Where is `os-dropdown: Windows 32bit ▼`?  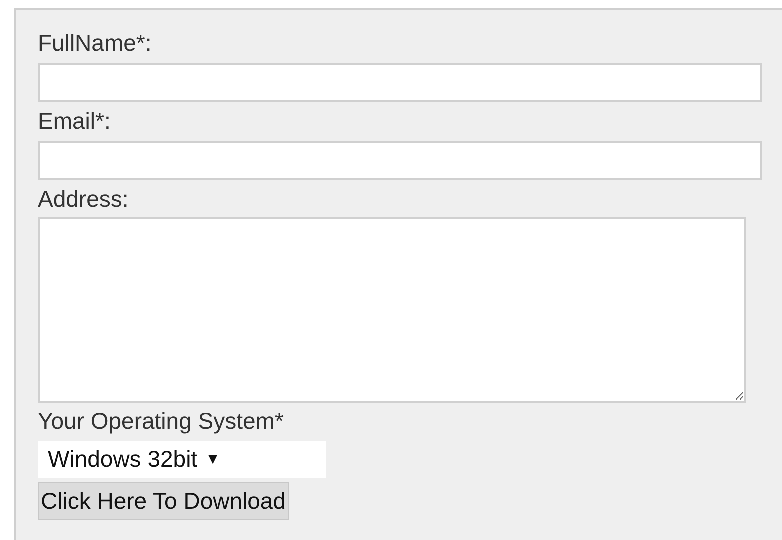 os-dropdown: Windows 32bit ▼ is located at coordinates (182, 459).